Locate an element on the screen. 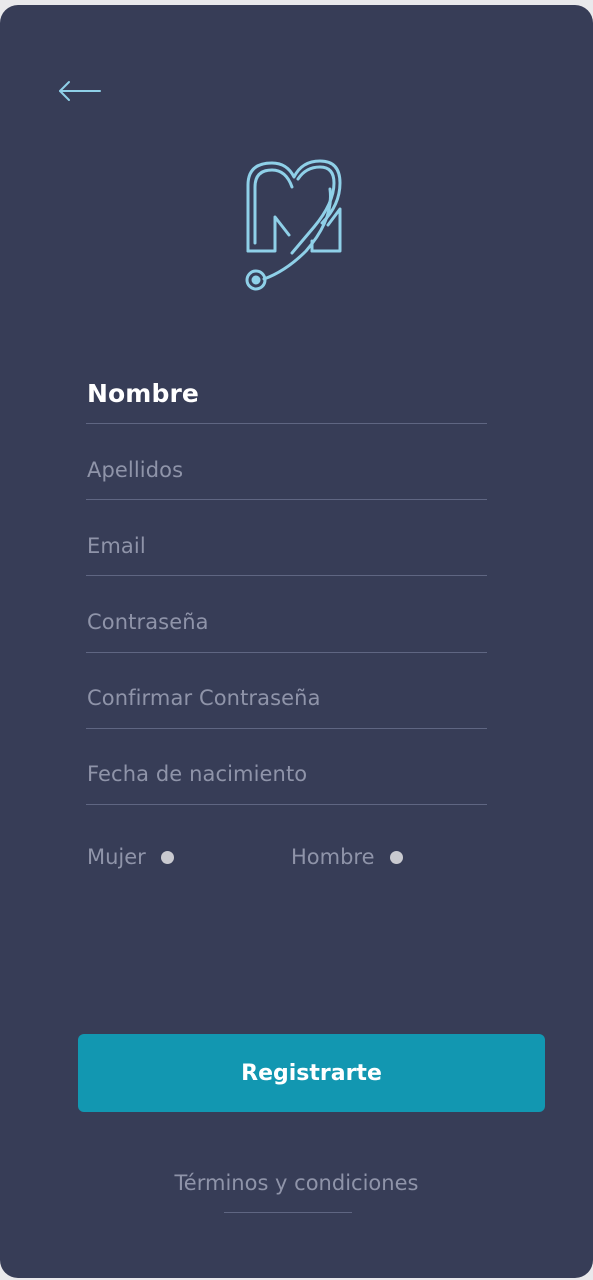  field-contrasena: Contraseña is located at coordinates (286, 627).